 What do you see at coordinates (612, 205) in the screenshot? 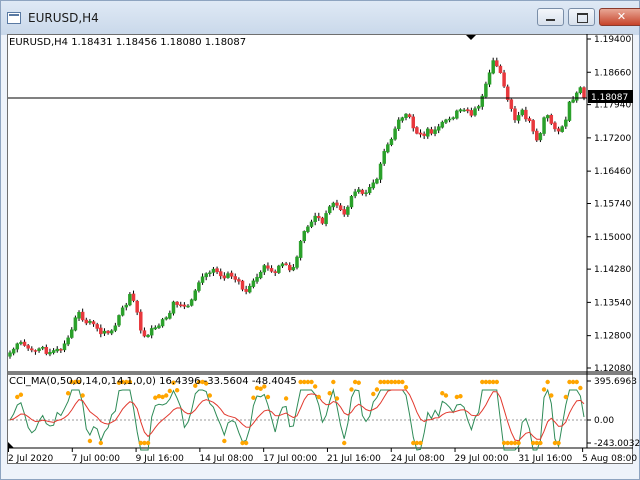
I see `price-tick-label: 1.15740` at bounding box center [612, 205].